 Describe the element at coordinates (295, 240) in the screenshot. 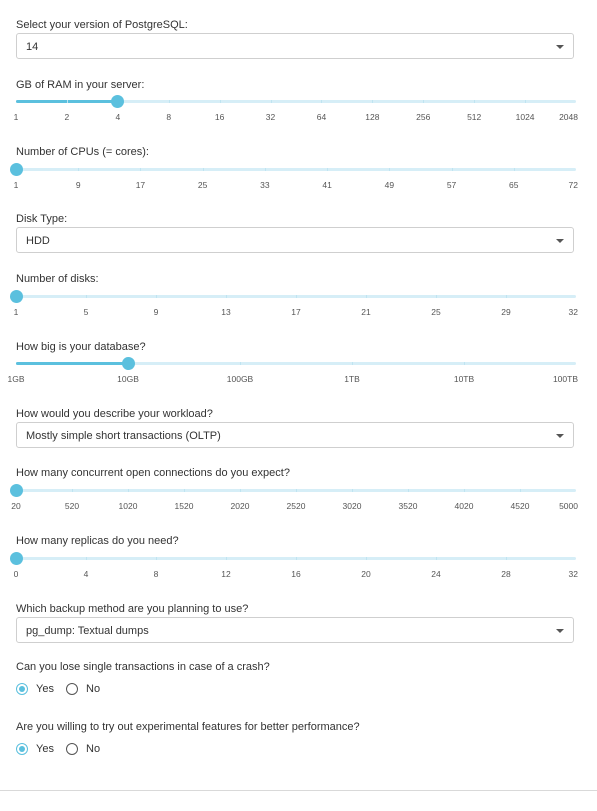

I see `disk-type-select: HDD` at that location.